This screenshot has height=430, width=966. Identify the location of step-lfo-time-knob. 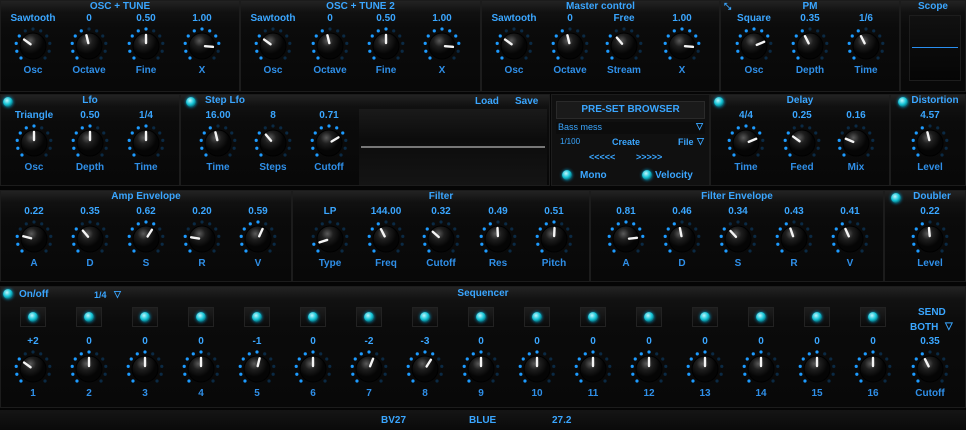
(218, 143).